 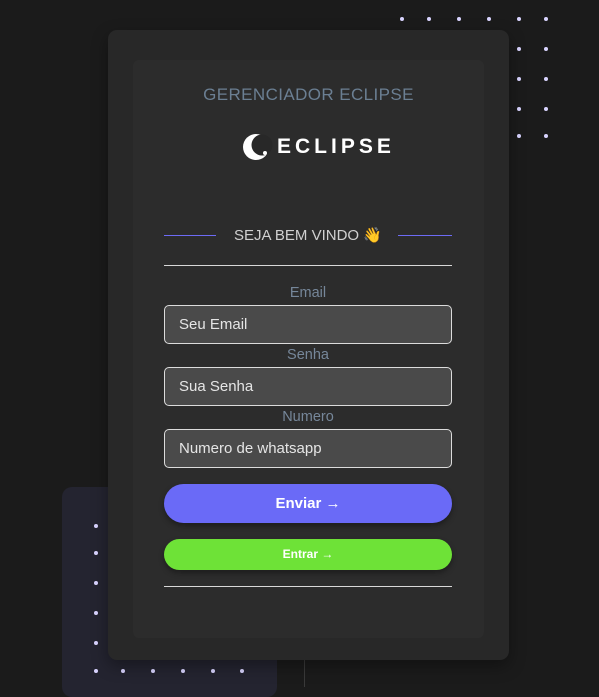 I want to click on divider-left, so click(x=190, y=235).